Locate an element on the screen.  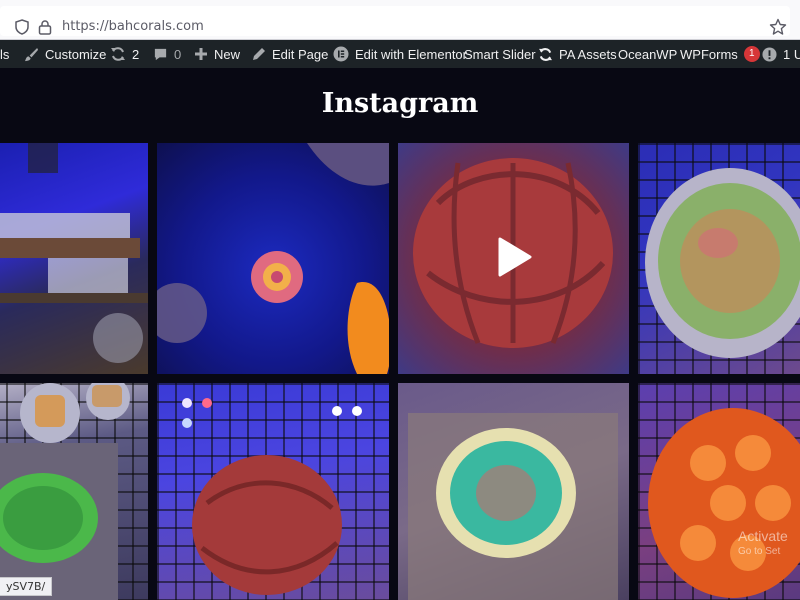
adminbar-partial-left: ls is located at coordinates (4, 54).